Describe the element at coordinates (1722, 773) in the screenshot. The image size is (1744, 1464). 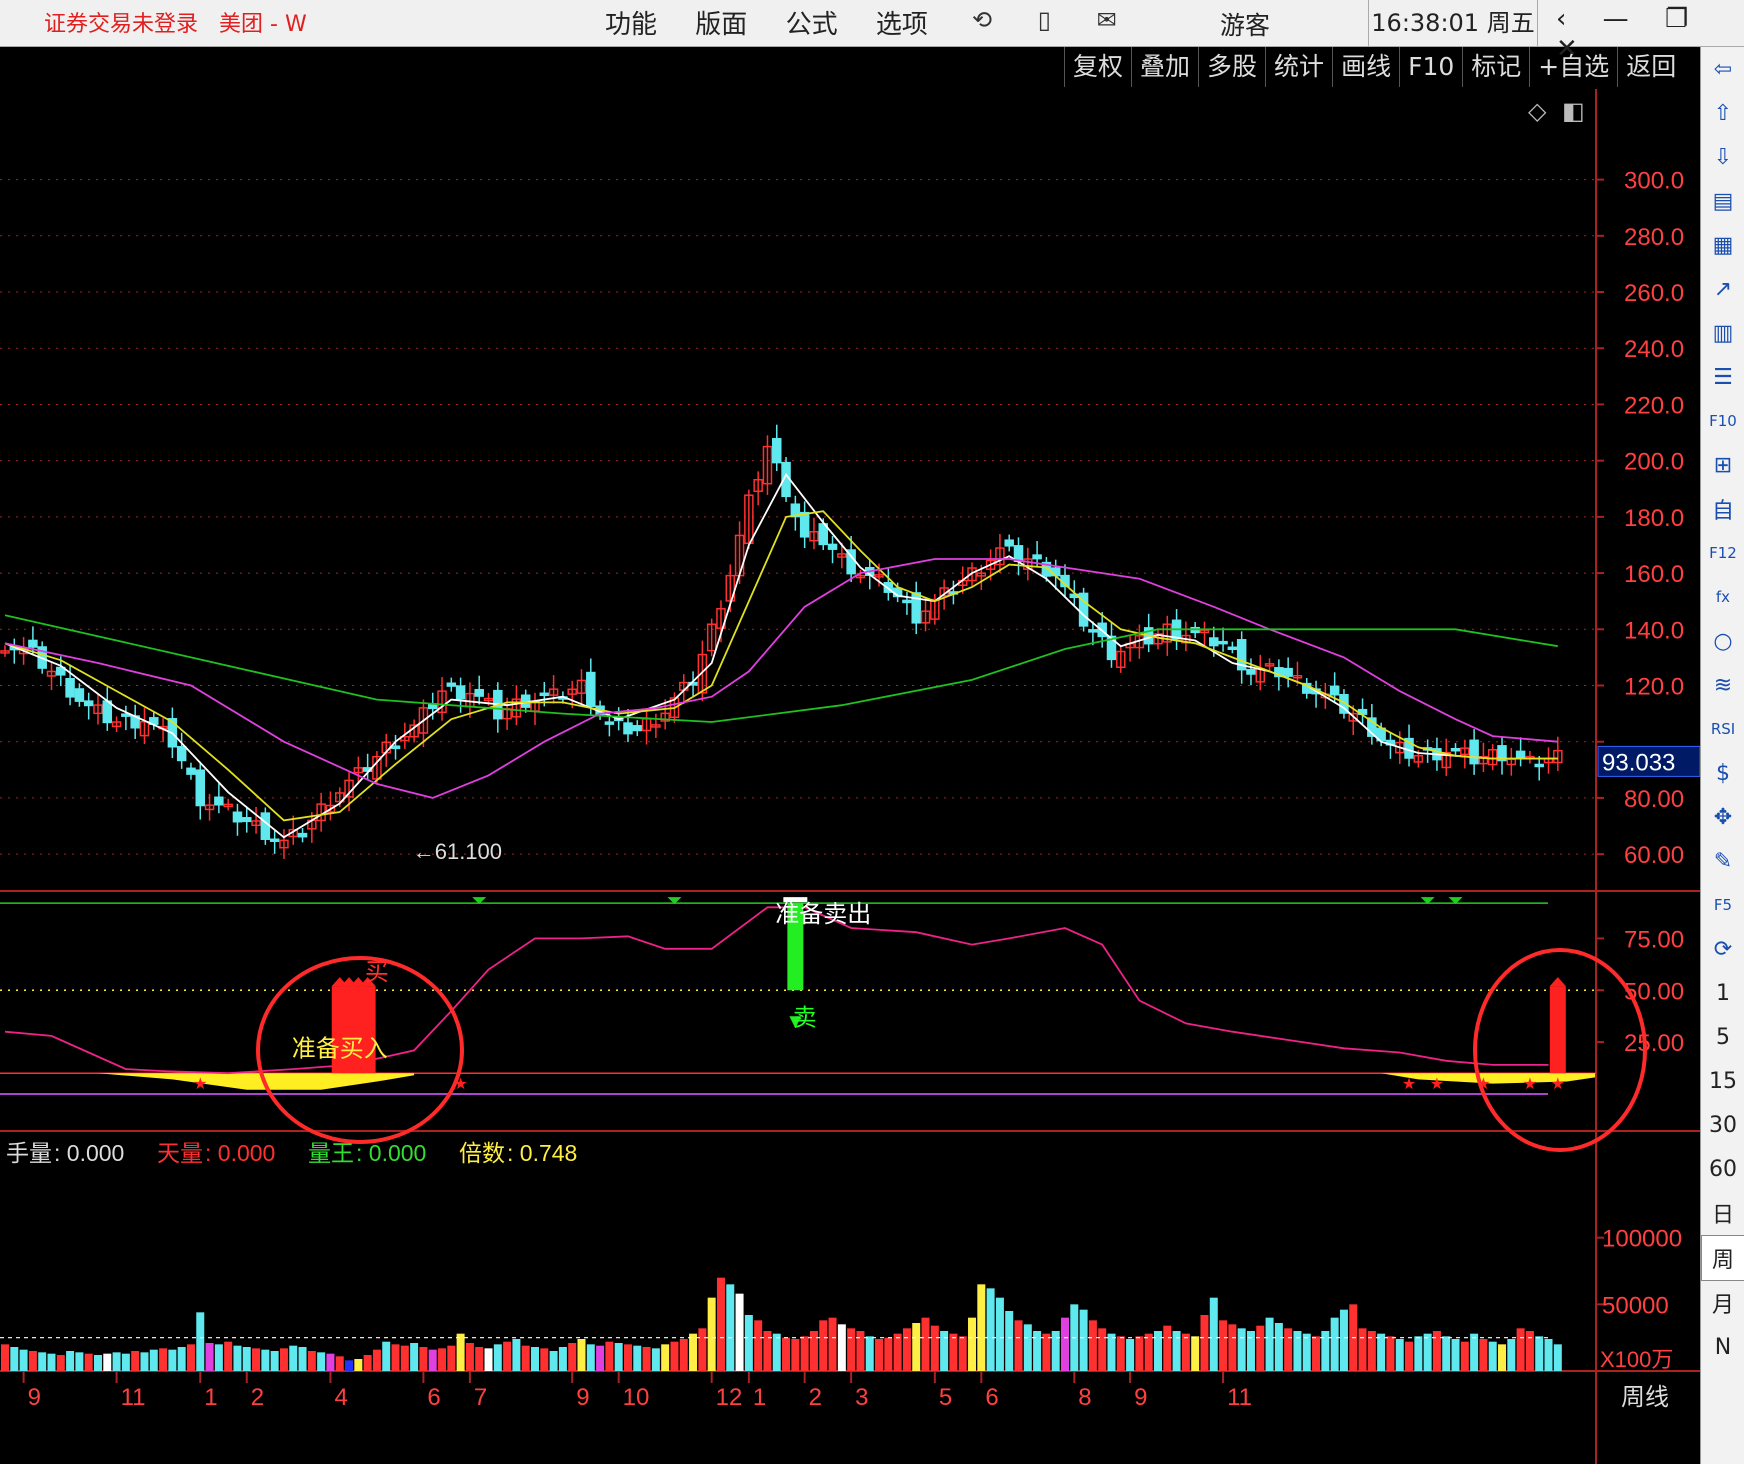
I see `dollar-icon: $` at that location.